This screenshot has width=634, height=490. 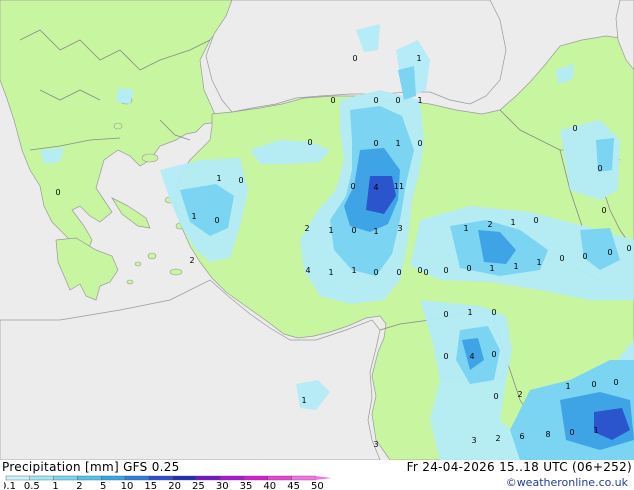 What do you see at coordinates (323, 478) in the screenshot?
I see `scale-arrow` at bounding box center [323, 478].